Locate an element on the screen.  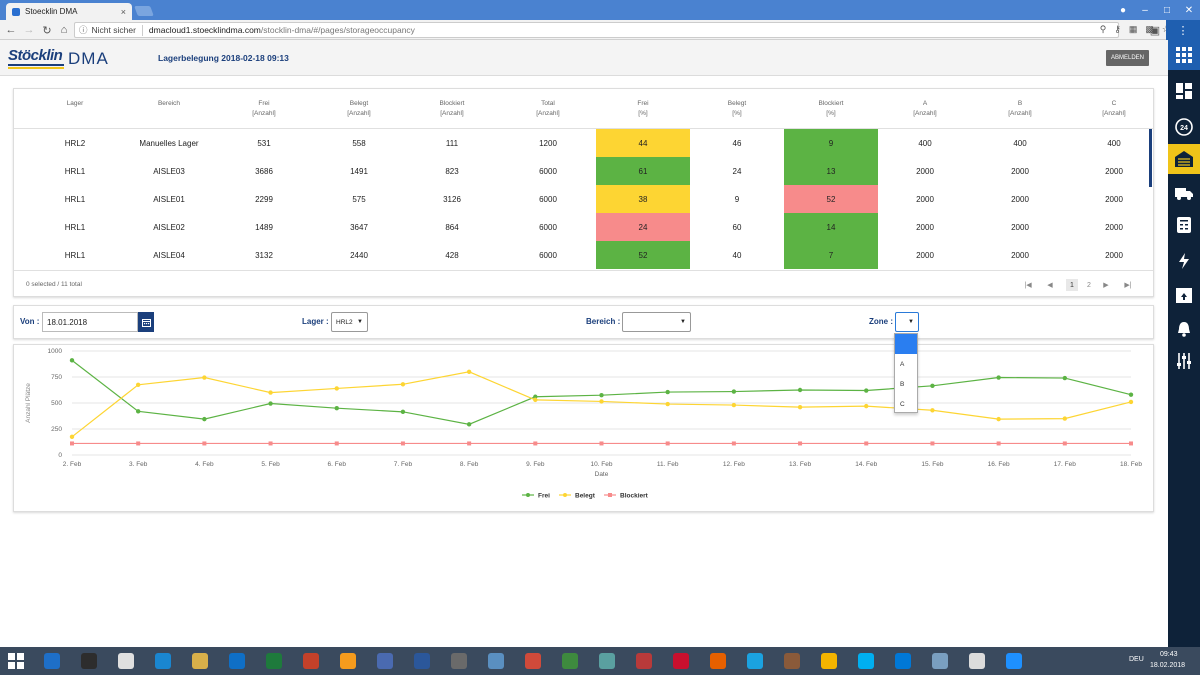
zone-option: B is located at coordinates (906, 384).